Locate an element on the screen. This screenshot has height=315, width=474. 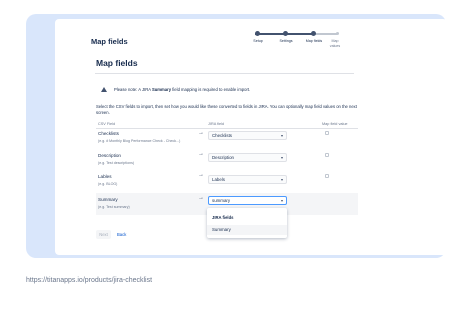
step-dot-map-values is located at coordinates (337, 33).